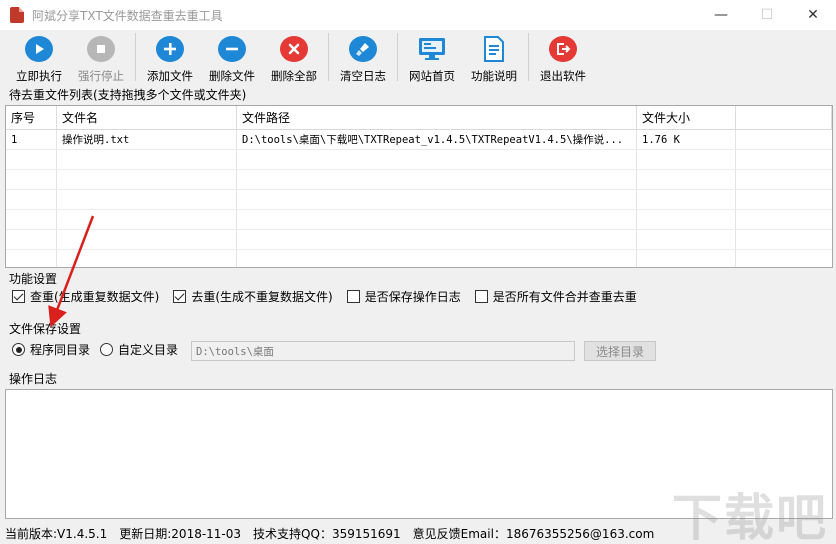  Describe the element at coordinates (563, 49) in the screenshot. I see `exit-icon` at that location.